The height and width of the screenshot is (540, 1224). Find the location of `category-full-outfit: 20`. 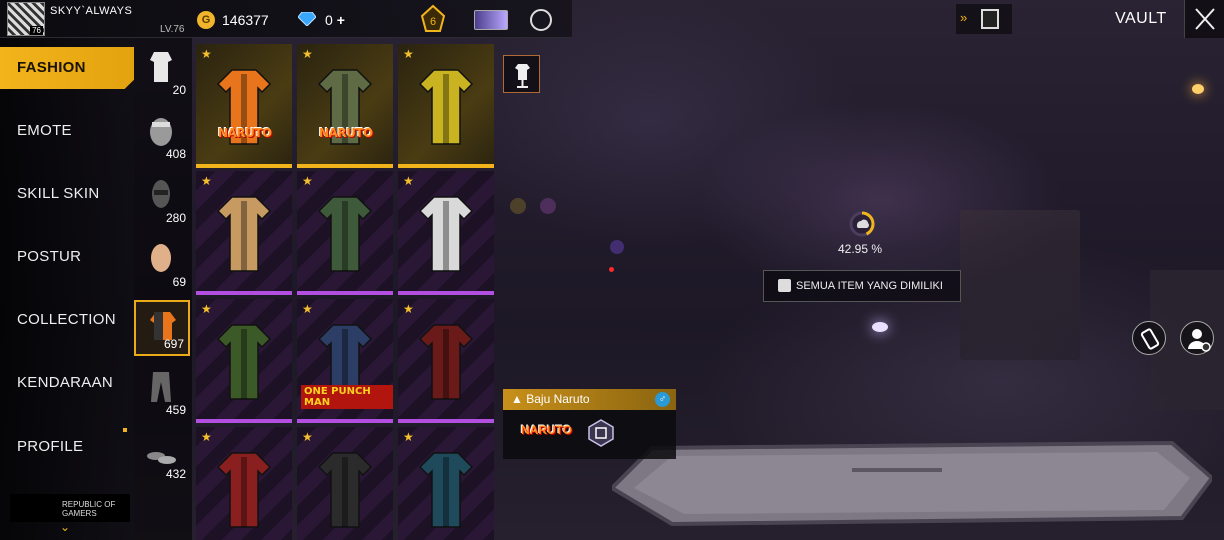

category-full-outfit: 20 is located at coordinates (162, 72).